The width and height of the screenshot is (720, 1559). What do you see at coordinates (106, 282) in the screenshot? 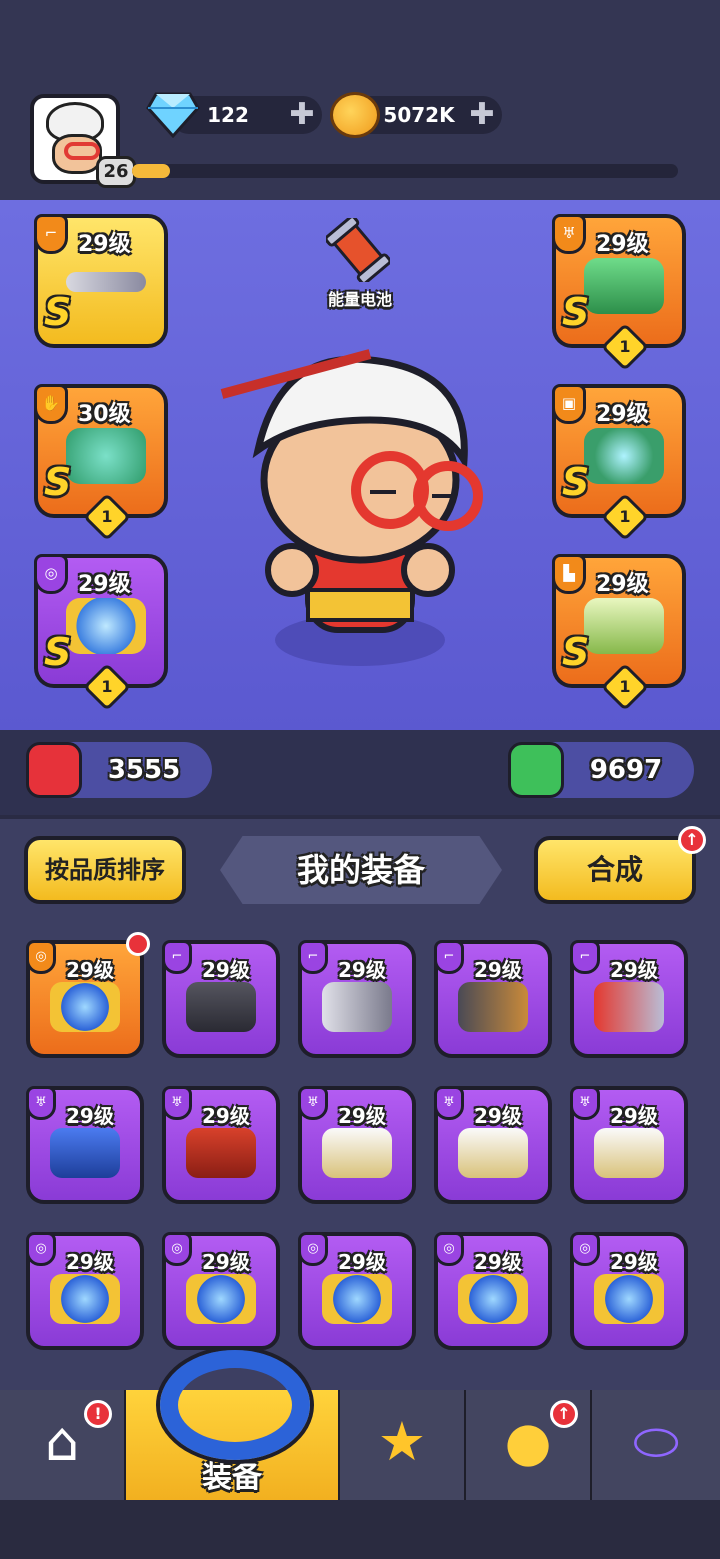
I see `dagger-icon` at bounding box center [106, 282].